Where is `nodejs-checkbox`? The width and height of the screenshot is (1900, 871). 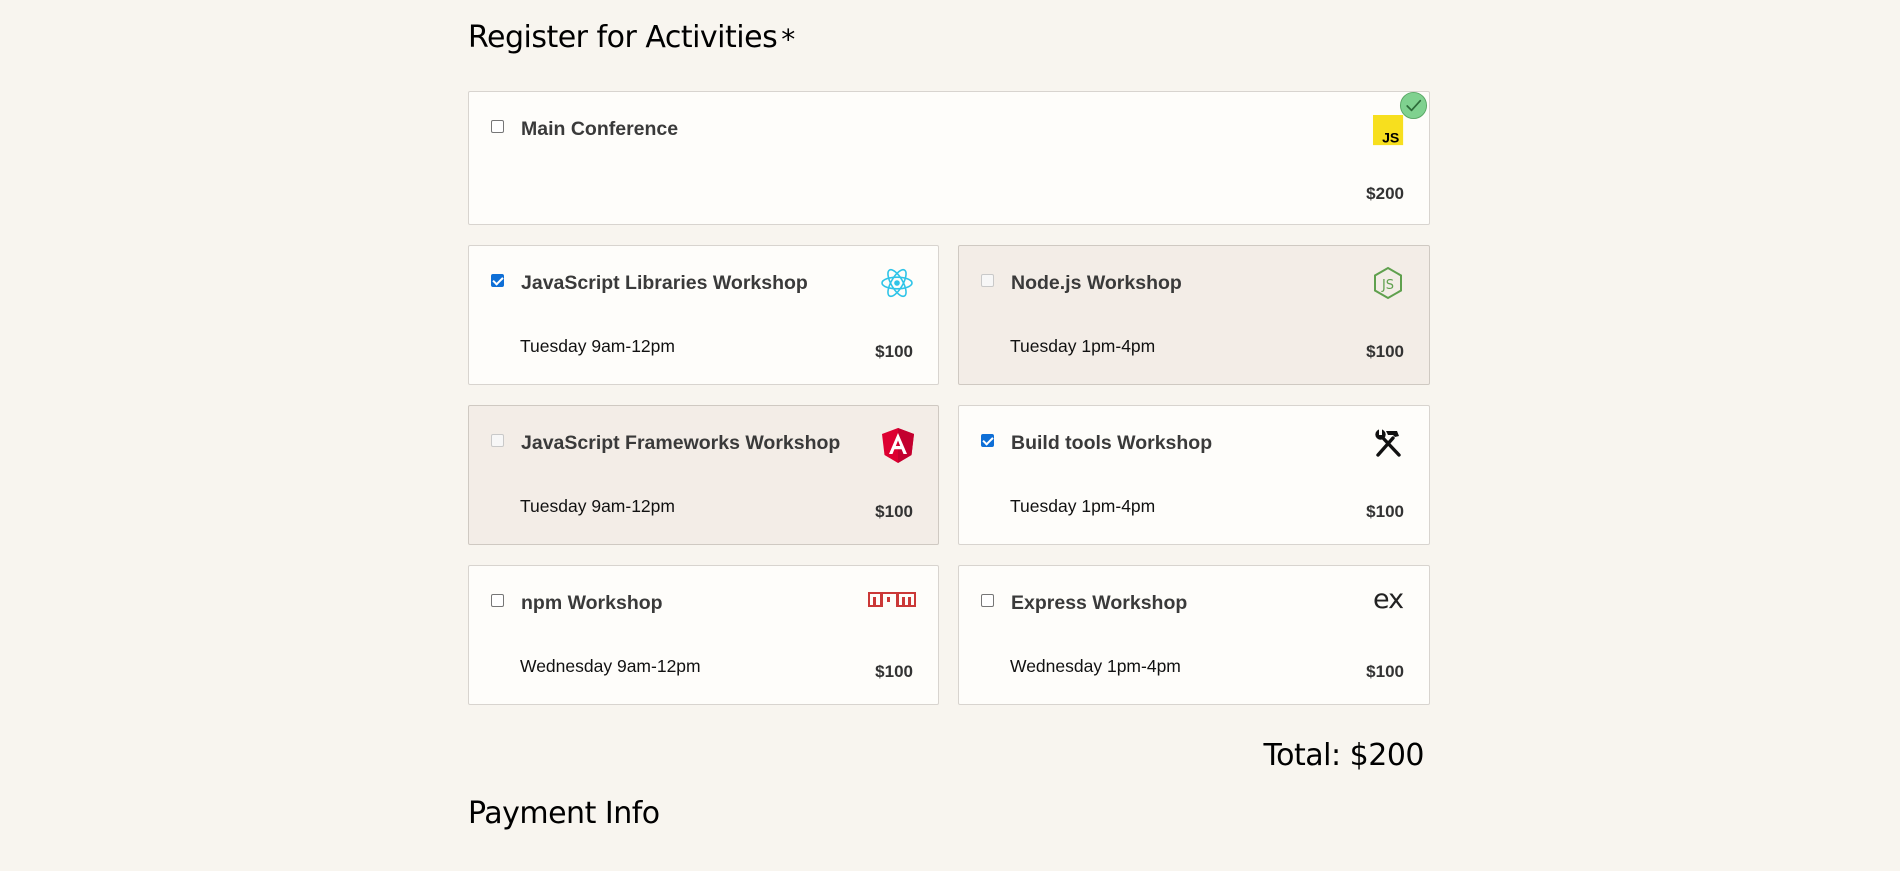
nodejs-checkbox is located at coordinates (987, 280).